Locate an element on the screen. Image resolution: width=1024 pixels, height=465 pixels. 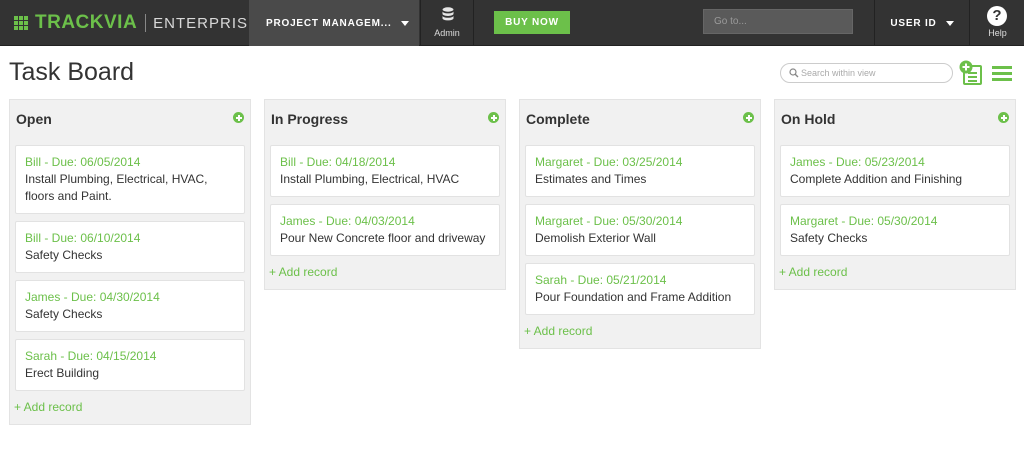
column-title: Complete is located at coordinates (558, 119).